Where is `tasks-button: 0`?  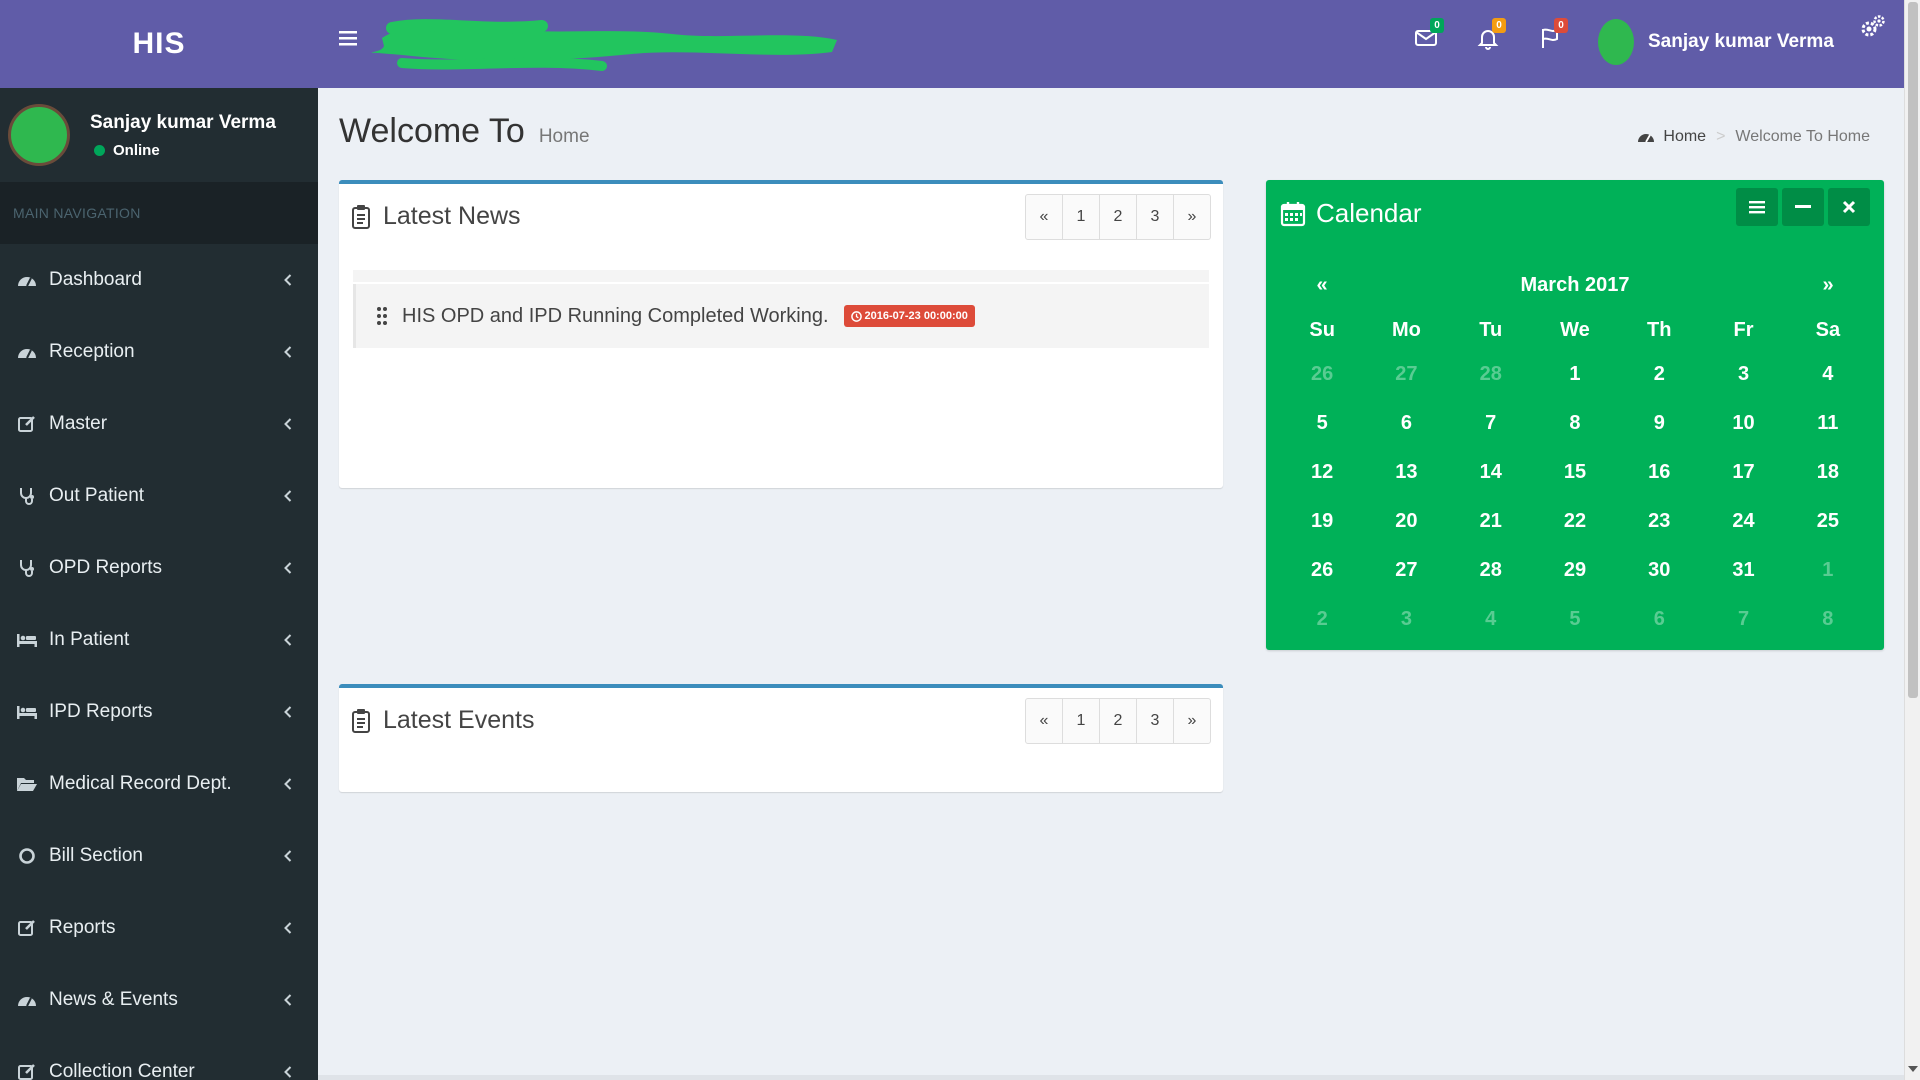
tasks-button: 0 is located at coordinates (1550, 36).